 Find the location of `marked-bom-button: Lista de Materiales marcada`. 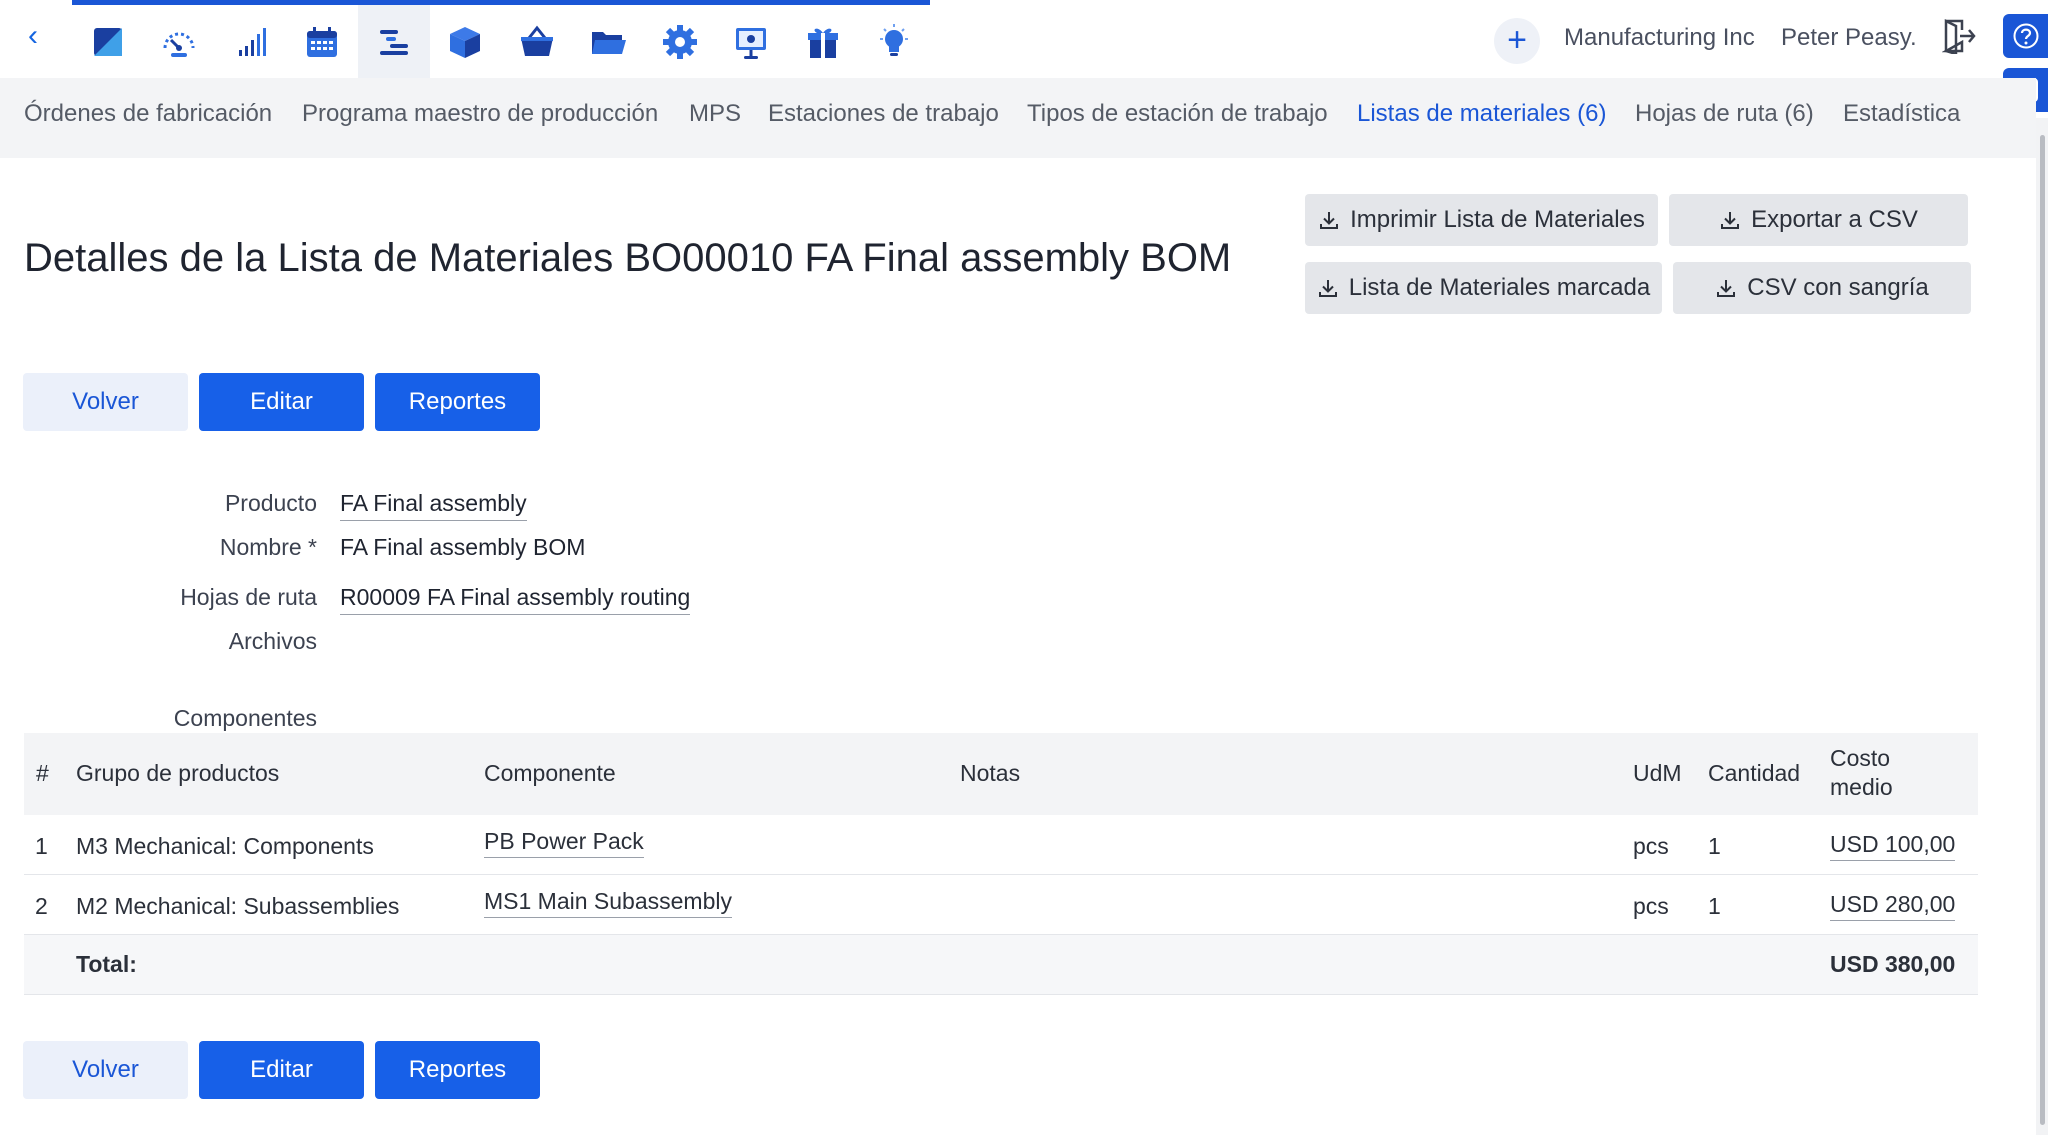

marked-bom-button: Lista de Materiales marcada is located at coordinates (1483, 288).